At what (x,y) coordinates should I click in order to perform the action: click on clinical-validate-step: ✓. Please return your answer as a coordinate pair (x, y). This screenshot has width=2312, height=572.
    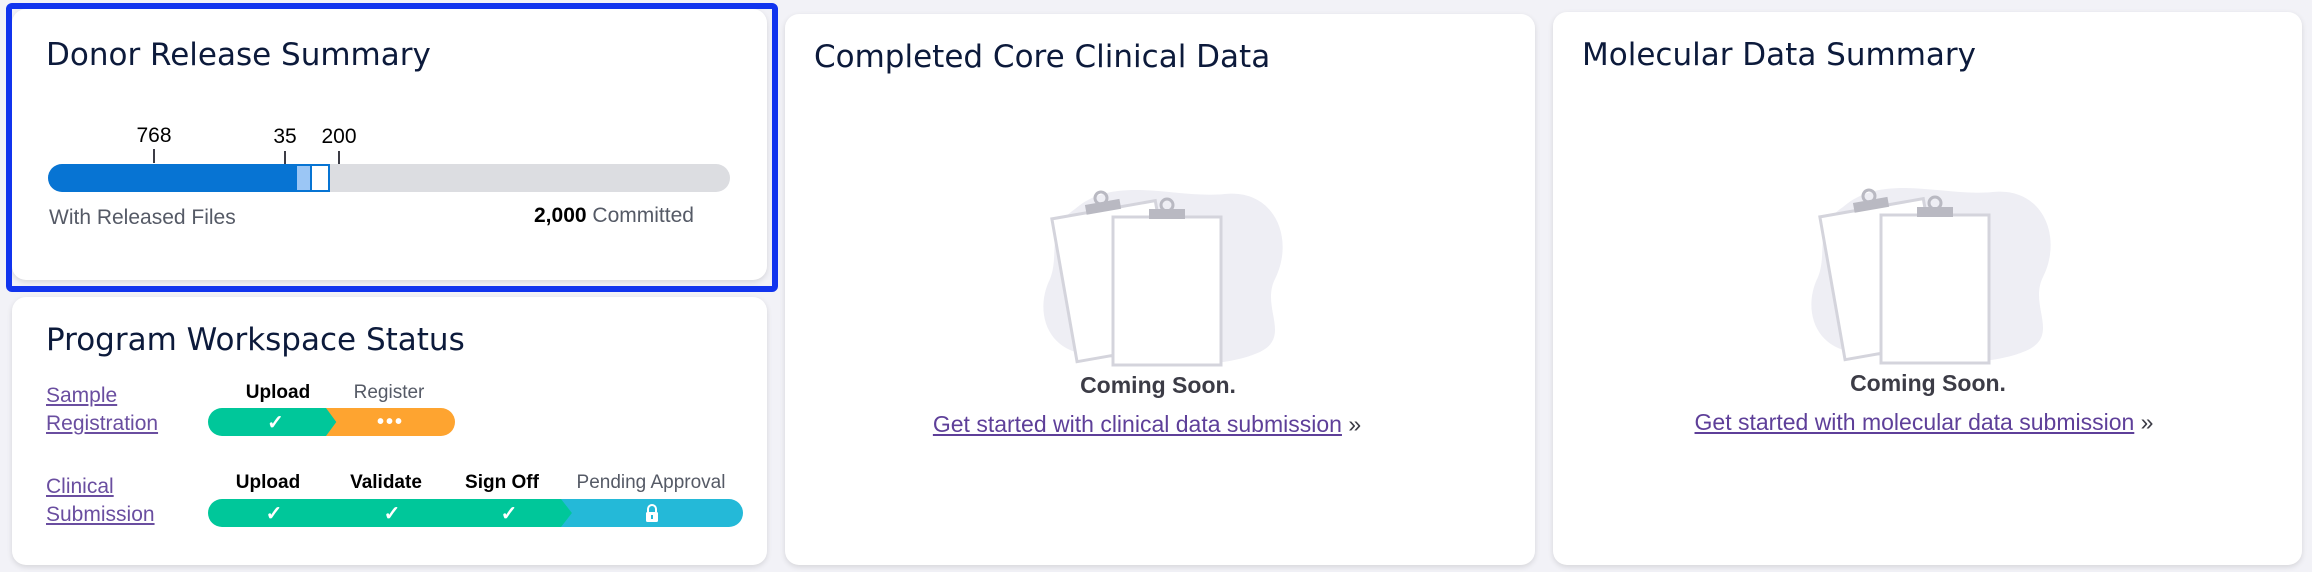
    Looking at the image, I should click on (392, 513).